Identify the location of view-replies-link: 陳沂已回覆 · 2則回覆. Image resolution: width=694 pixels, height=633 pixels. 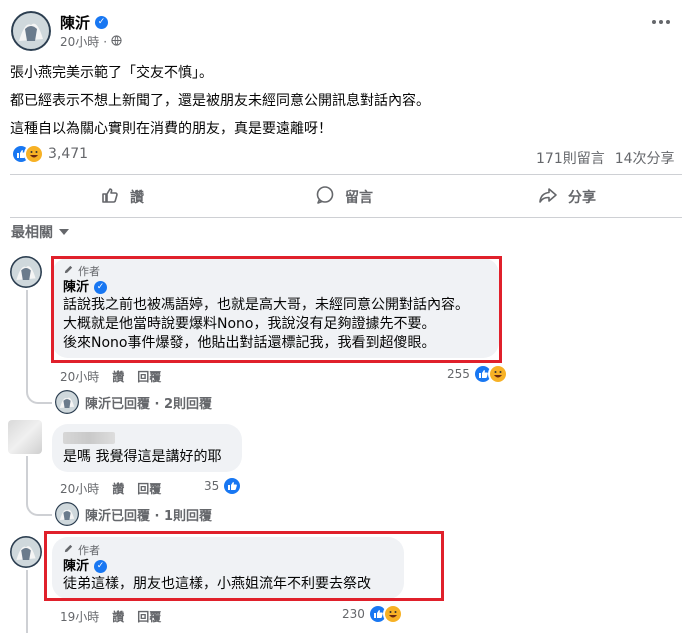
(133, 402).